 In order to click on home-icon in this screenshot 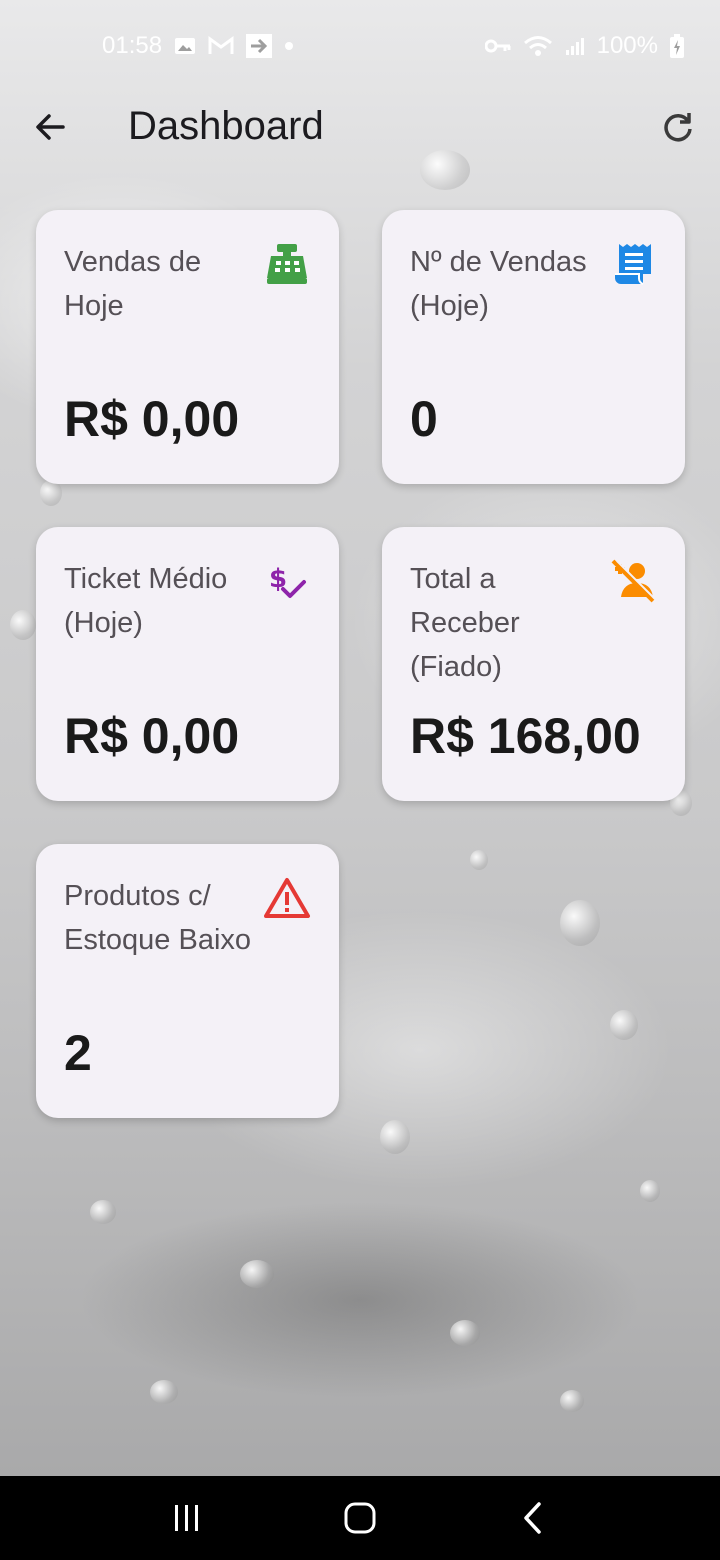, I will do `click(360, 1518)`.